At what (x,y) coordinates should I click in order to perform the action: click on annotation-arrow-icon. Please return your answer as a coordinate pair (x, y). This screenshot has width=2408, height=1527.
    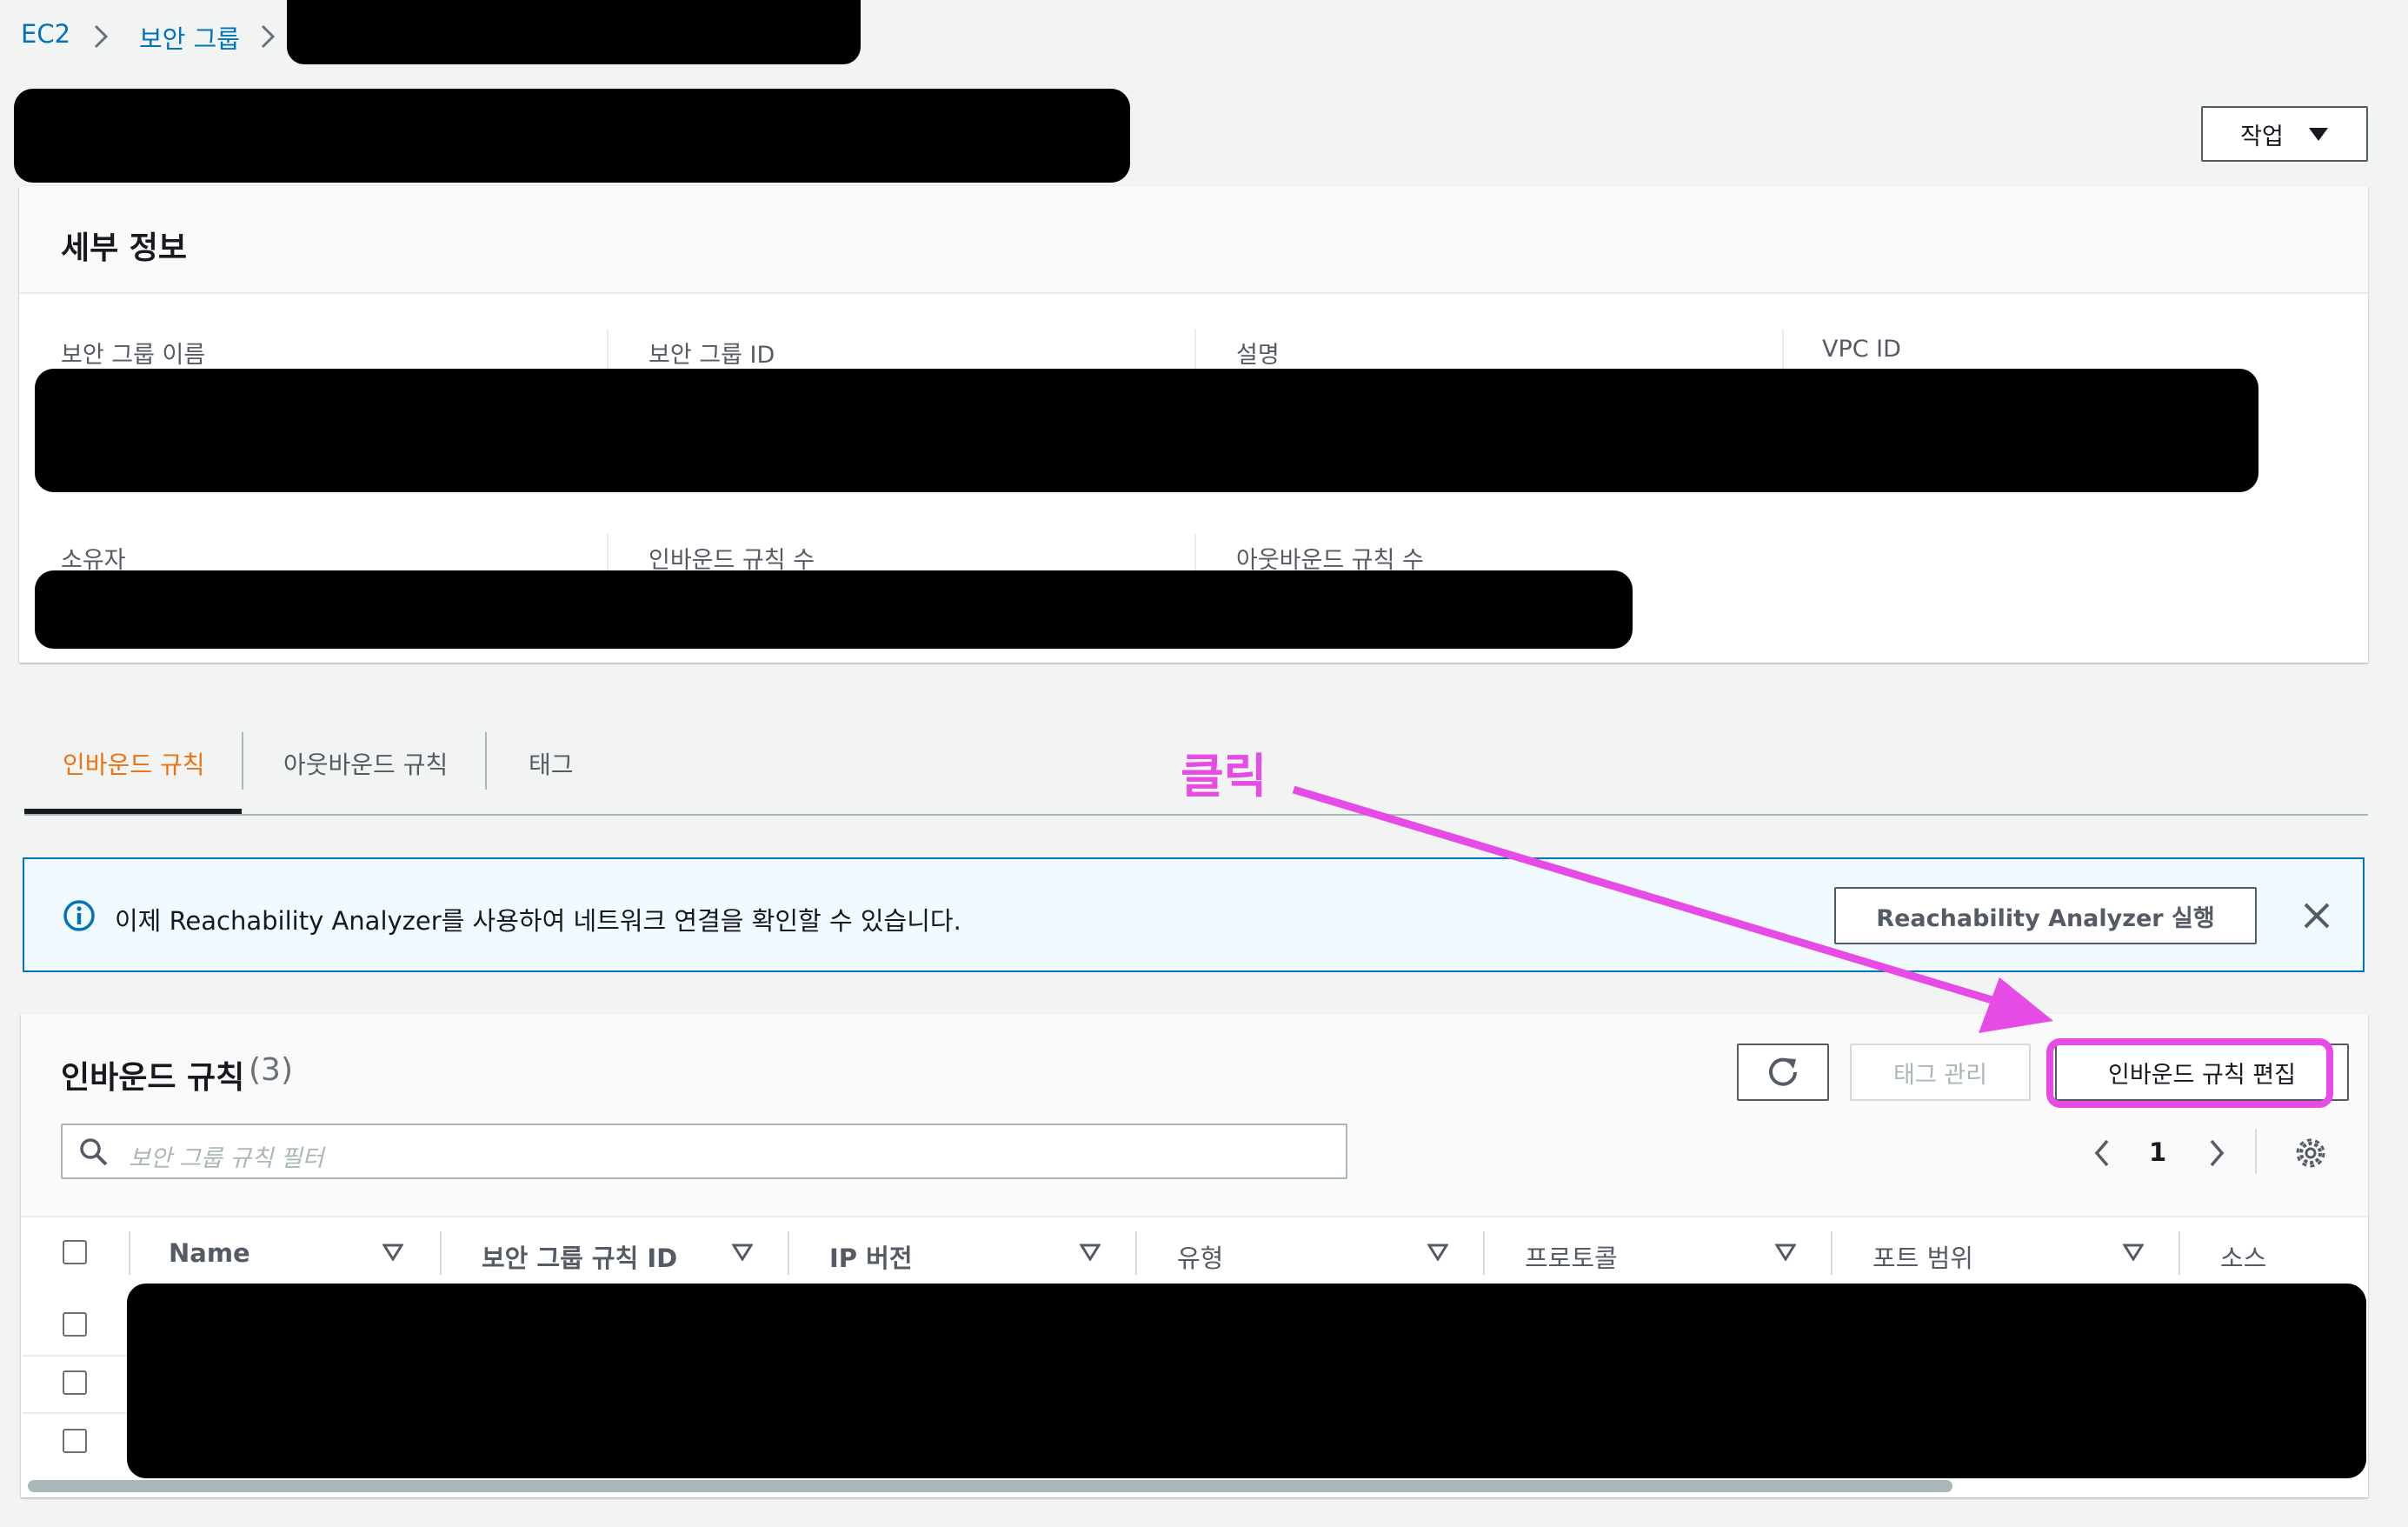
    Looking at the image, I should click on (1672, 909).